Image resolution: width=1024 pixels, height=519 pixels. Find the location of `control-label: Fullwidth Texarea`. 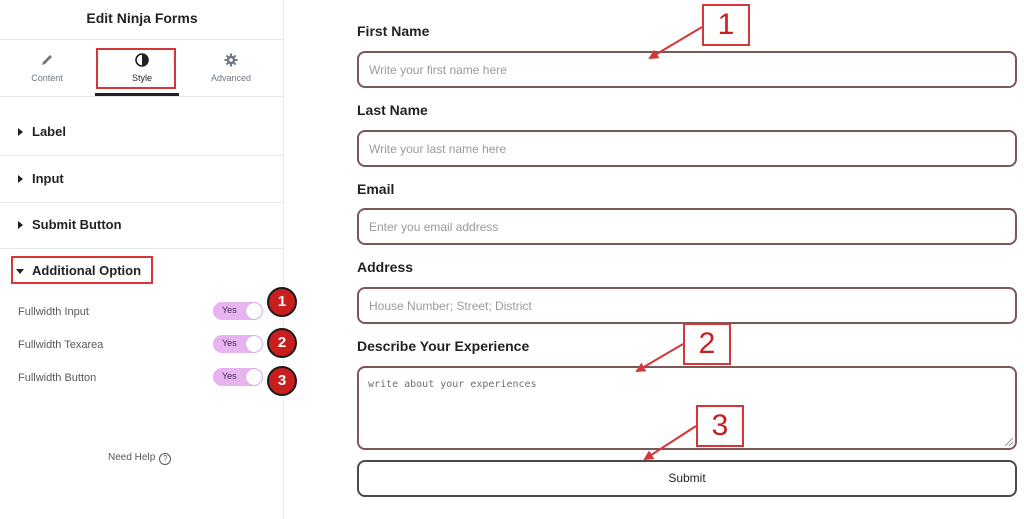

control-label: Fullwidth Texarea is located at coordinates (61, 345).